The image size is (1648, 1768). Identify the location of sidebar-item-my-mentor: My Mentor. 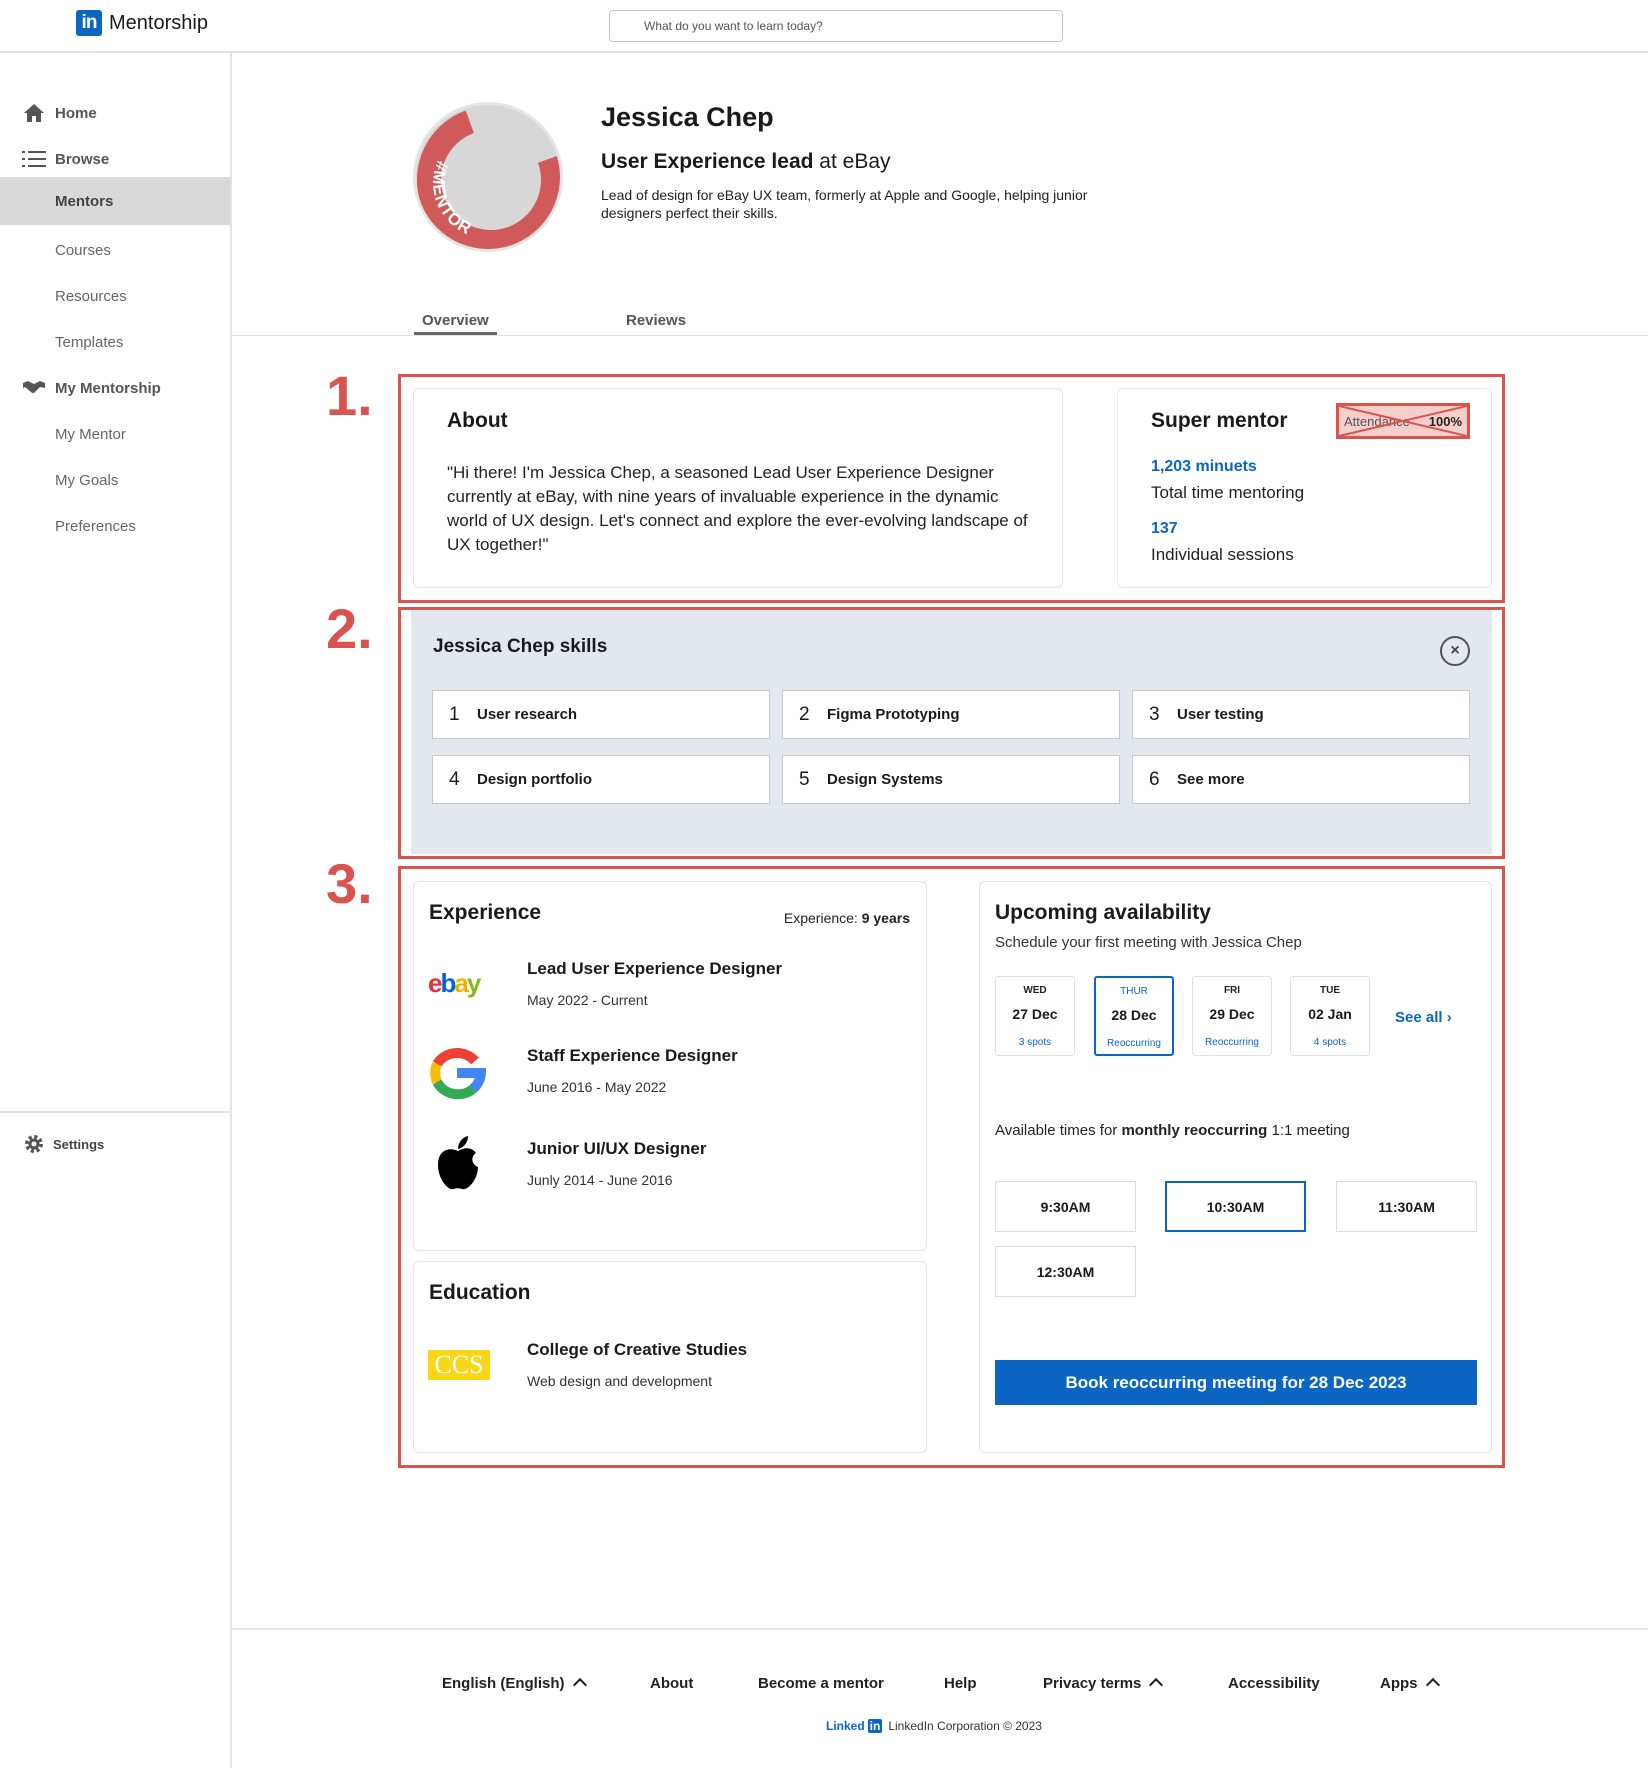
(115, 434).